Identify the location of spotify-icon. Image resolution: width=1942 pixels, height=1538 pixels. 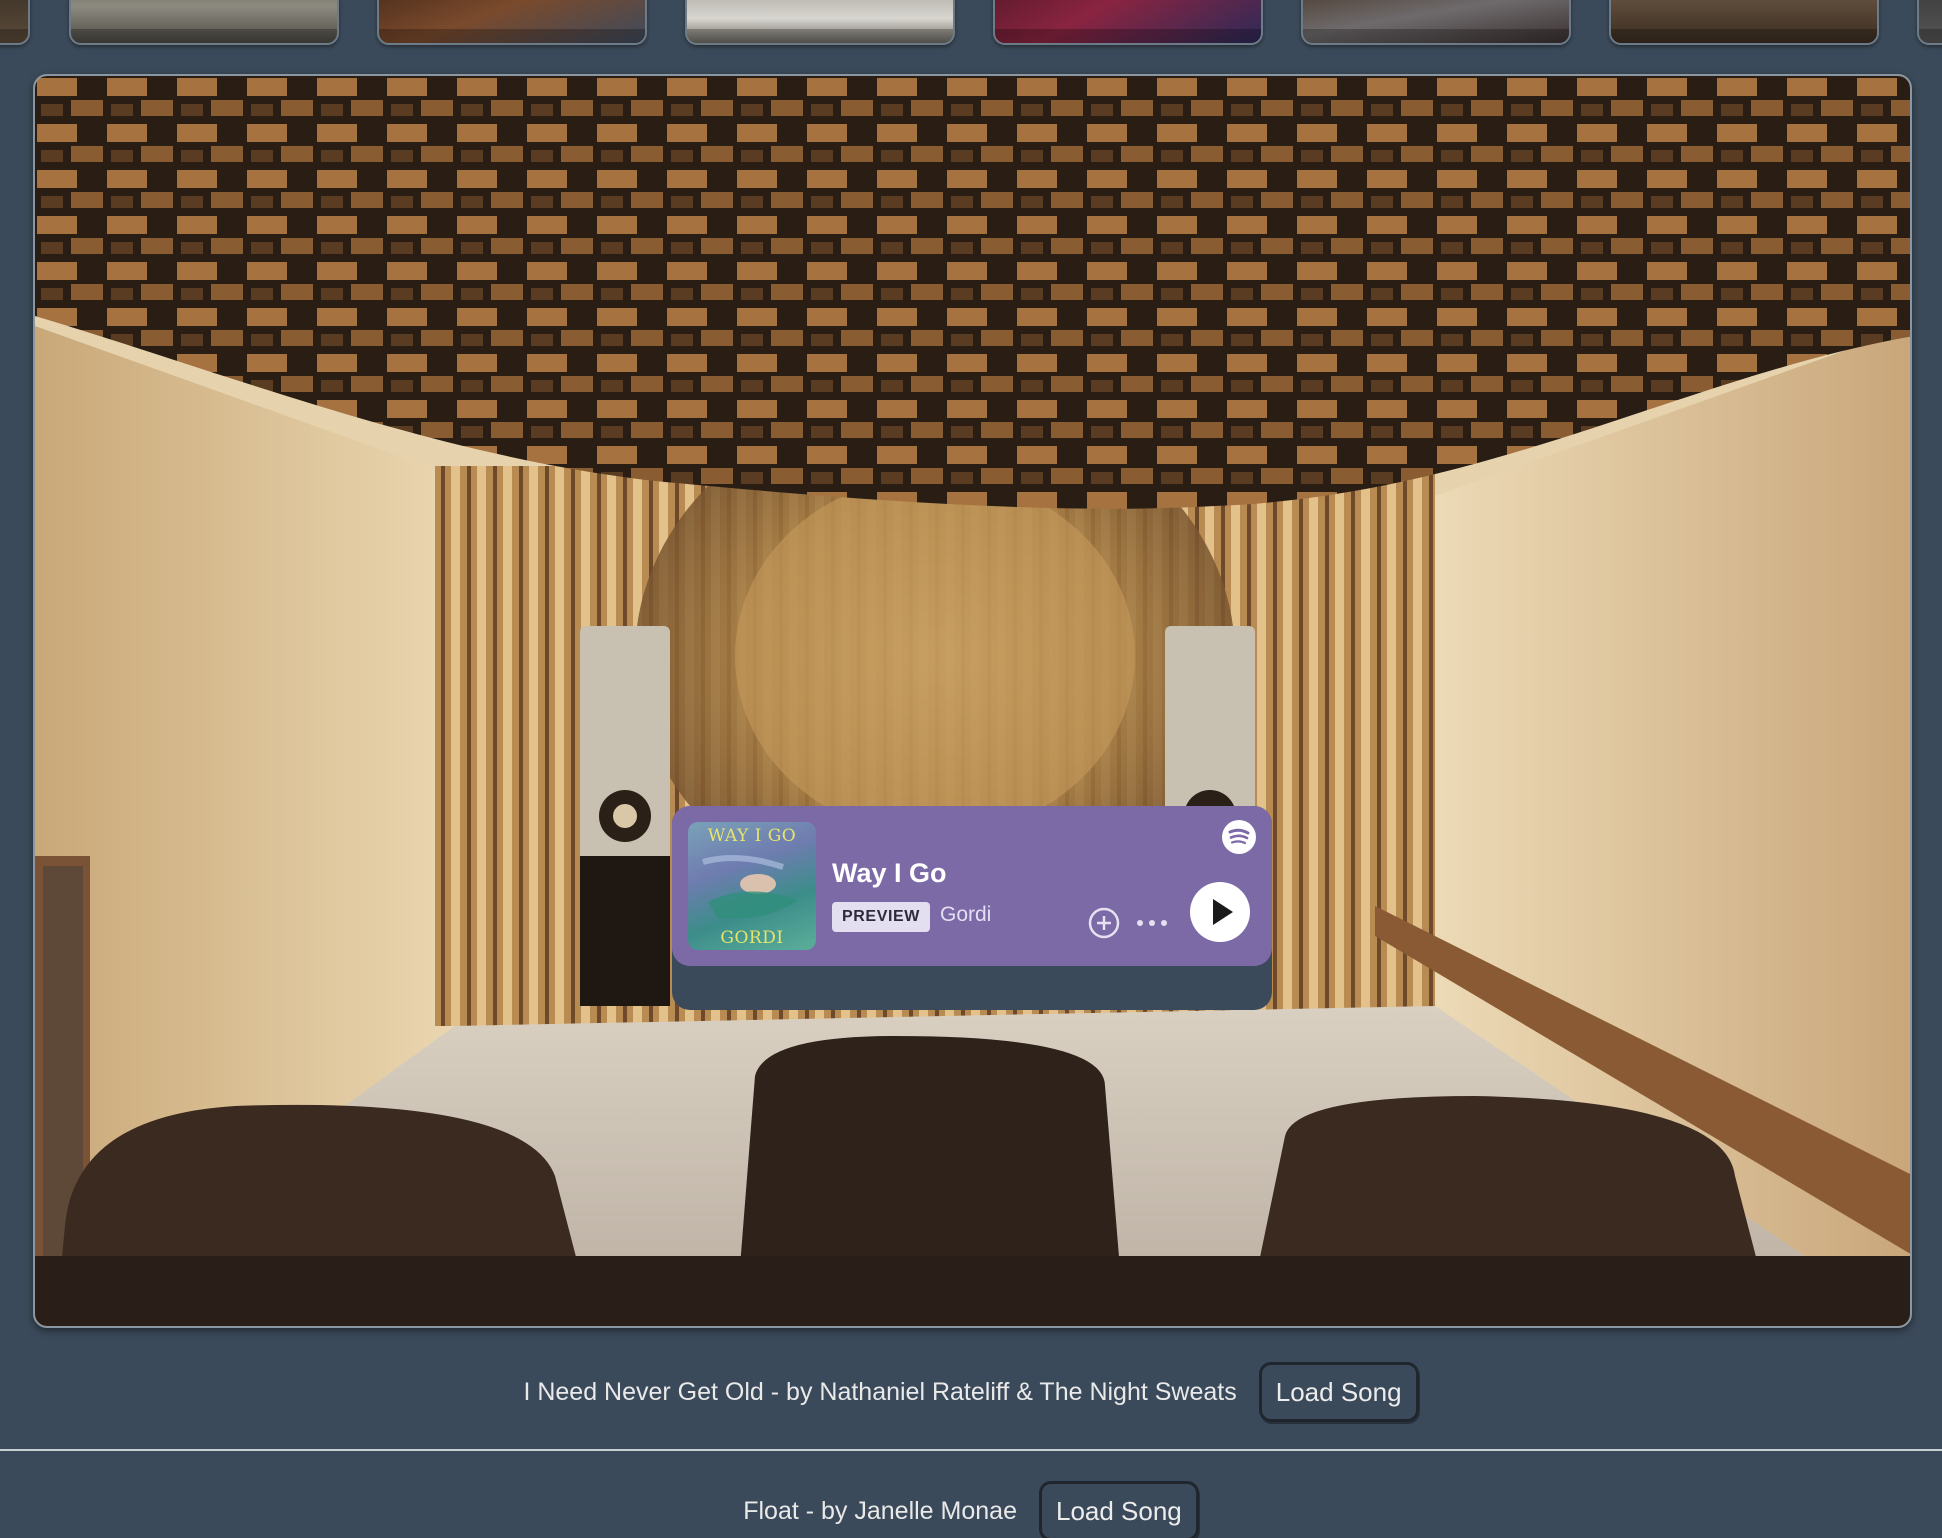
(1239, 837).